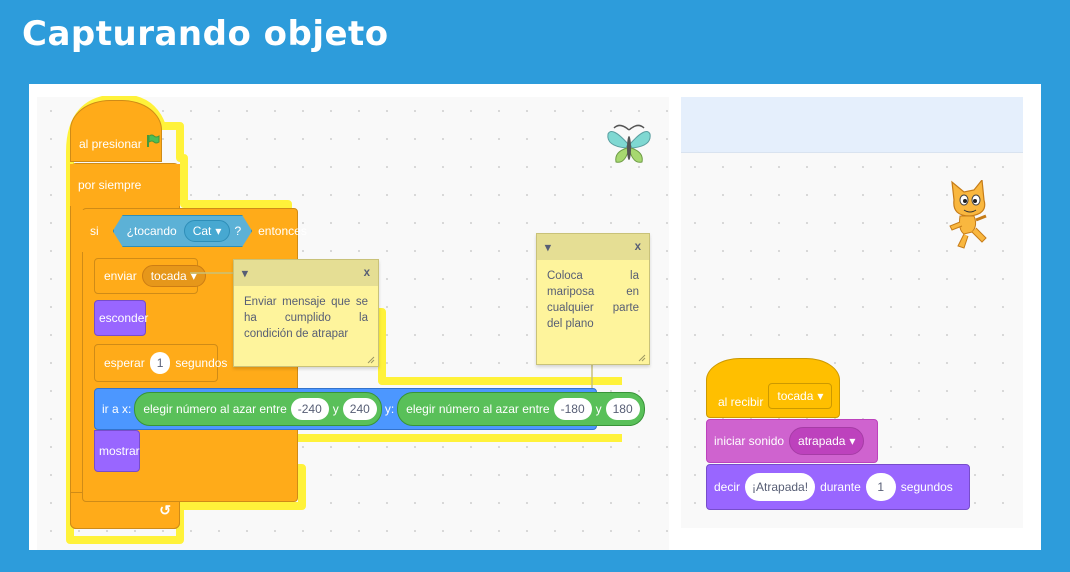 This screenshot has height=572, width=1070. I want to click on sound-dropdown: atrapada ▾, so click(827, 441).